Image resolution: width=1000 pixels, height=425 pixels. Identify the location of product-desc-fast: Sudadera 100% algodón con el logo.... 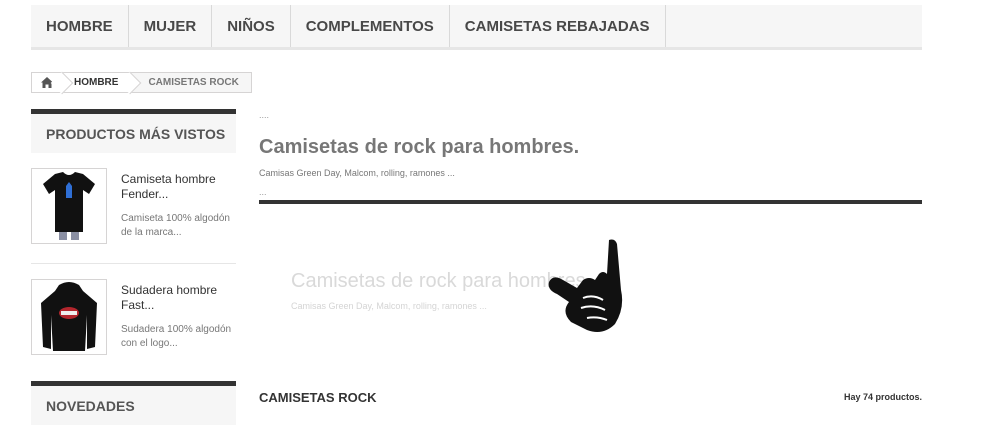
(176, 336).